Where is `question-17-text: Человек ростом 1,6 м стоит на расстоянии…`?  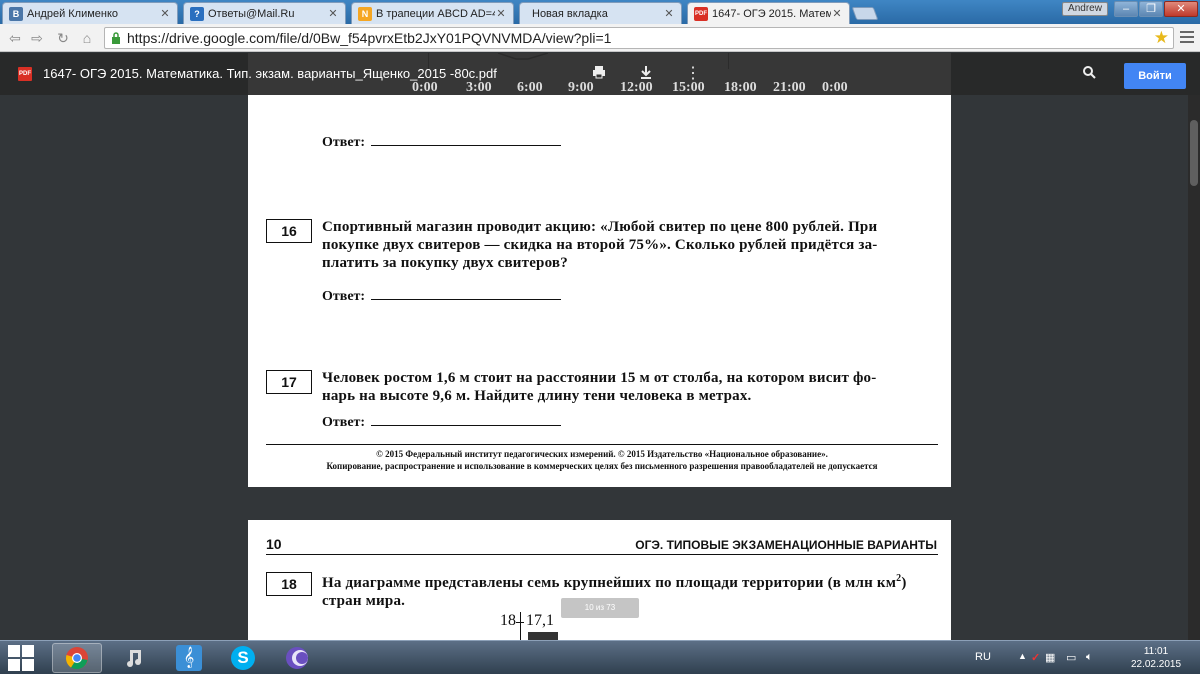 question-17-text: Человек ростом 1,6 м стоит на расстоянии… is located at coordinates (629, 387).